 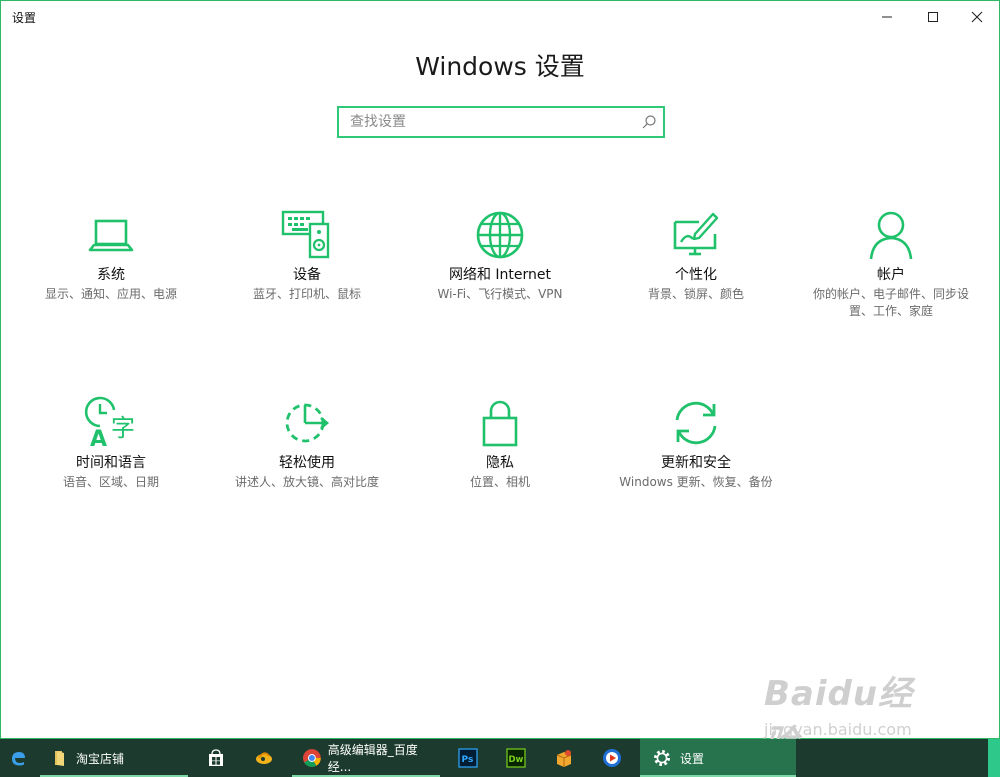 What do you see at coordinates (24, 18) in the screenshot?
I see `window-title: 设置` at bounding box center [24, 18].